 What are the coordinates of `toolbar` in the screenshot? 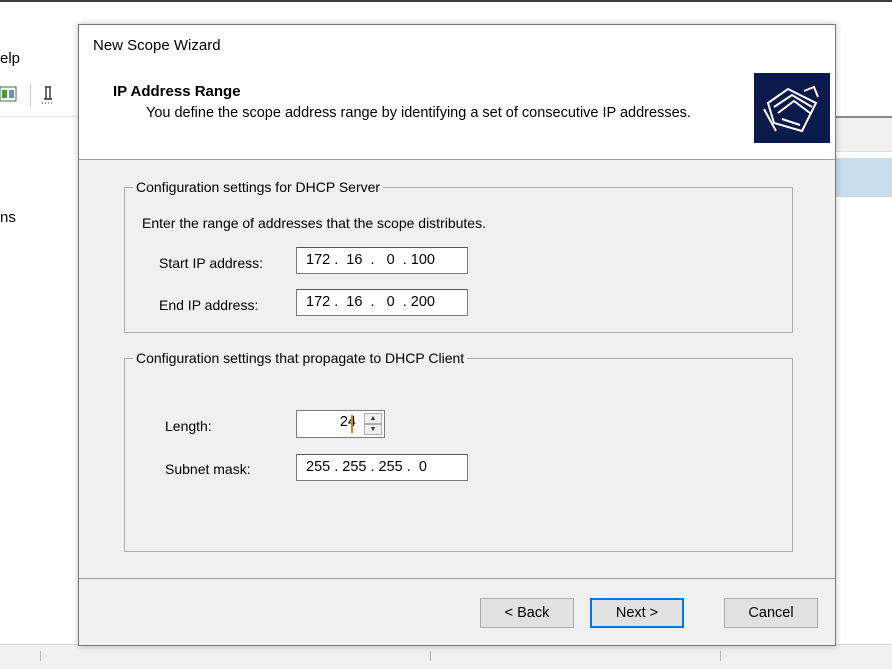 It's located at (40, 100).